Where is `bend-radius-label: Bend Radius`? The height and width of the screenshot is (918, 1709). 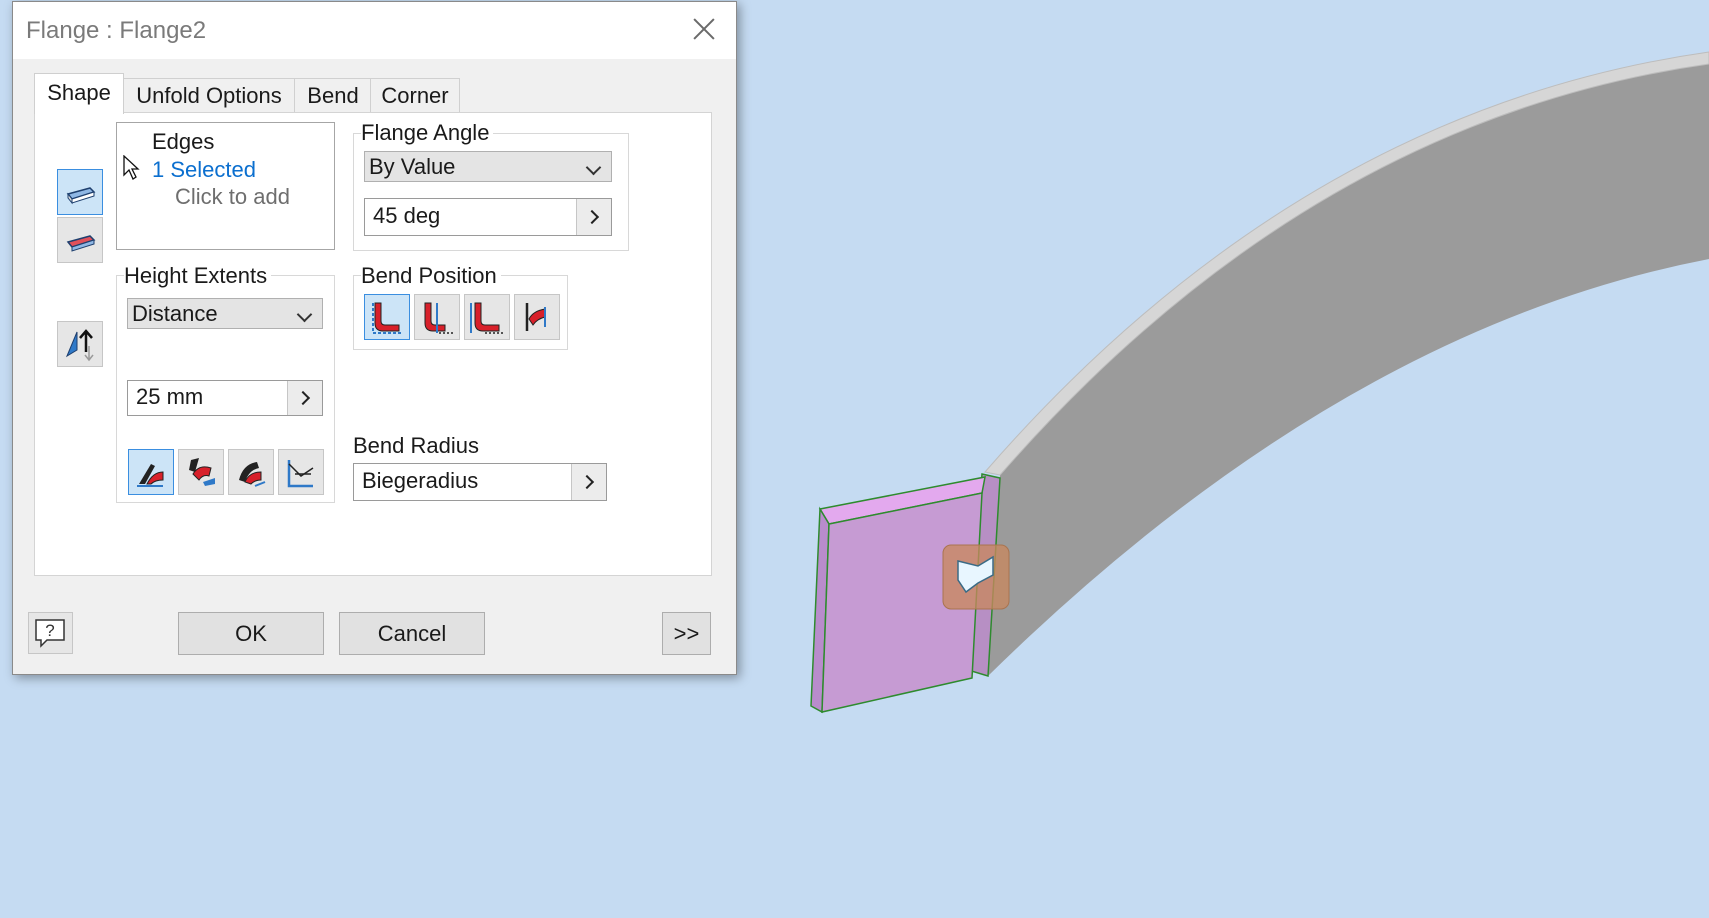 bend-radius-label: Bend Radius is located at coordinates (416, 445).